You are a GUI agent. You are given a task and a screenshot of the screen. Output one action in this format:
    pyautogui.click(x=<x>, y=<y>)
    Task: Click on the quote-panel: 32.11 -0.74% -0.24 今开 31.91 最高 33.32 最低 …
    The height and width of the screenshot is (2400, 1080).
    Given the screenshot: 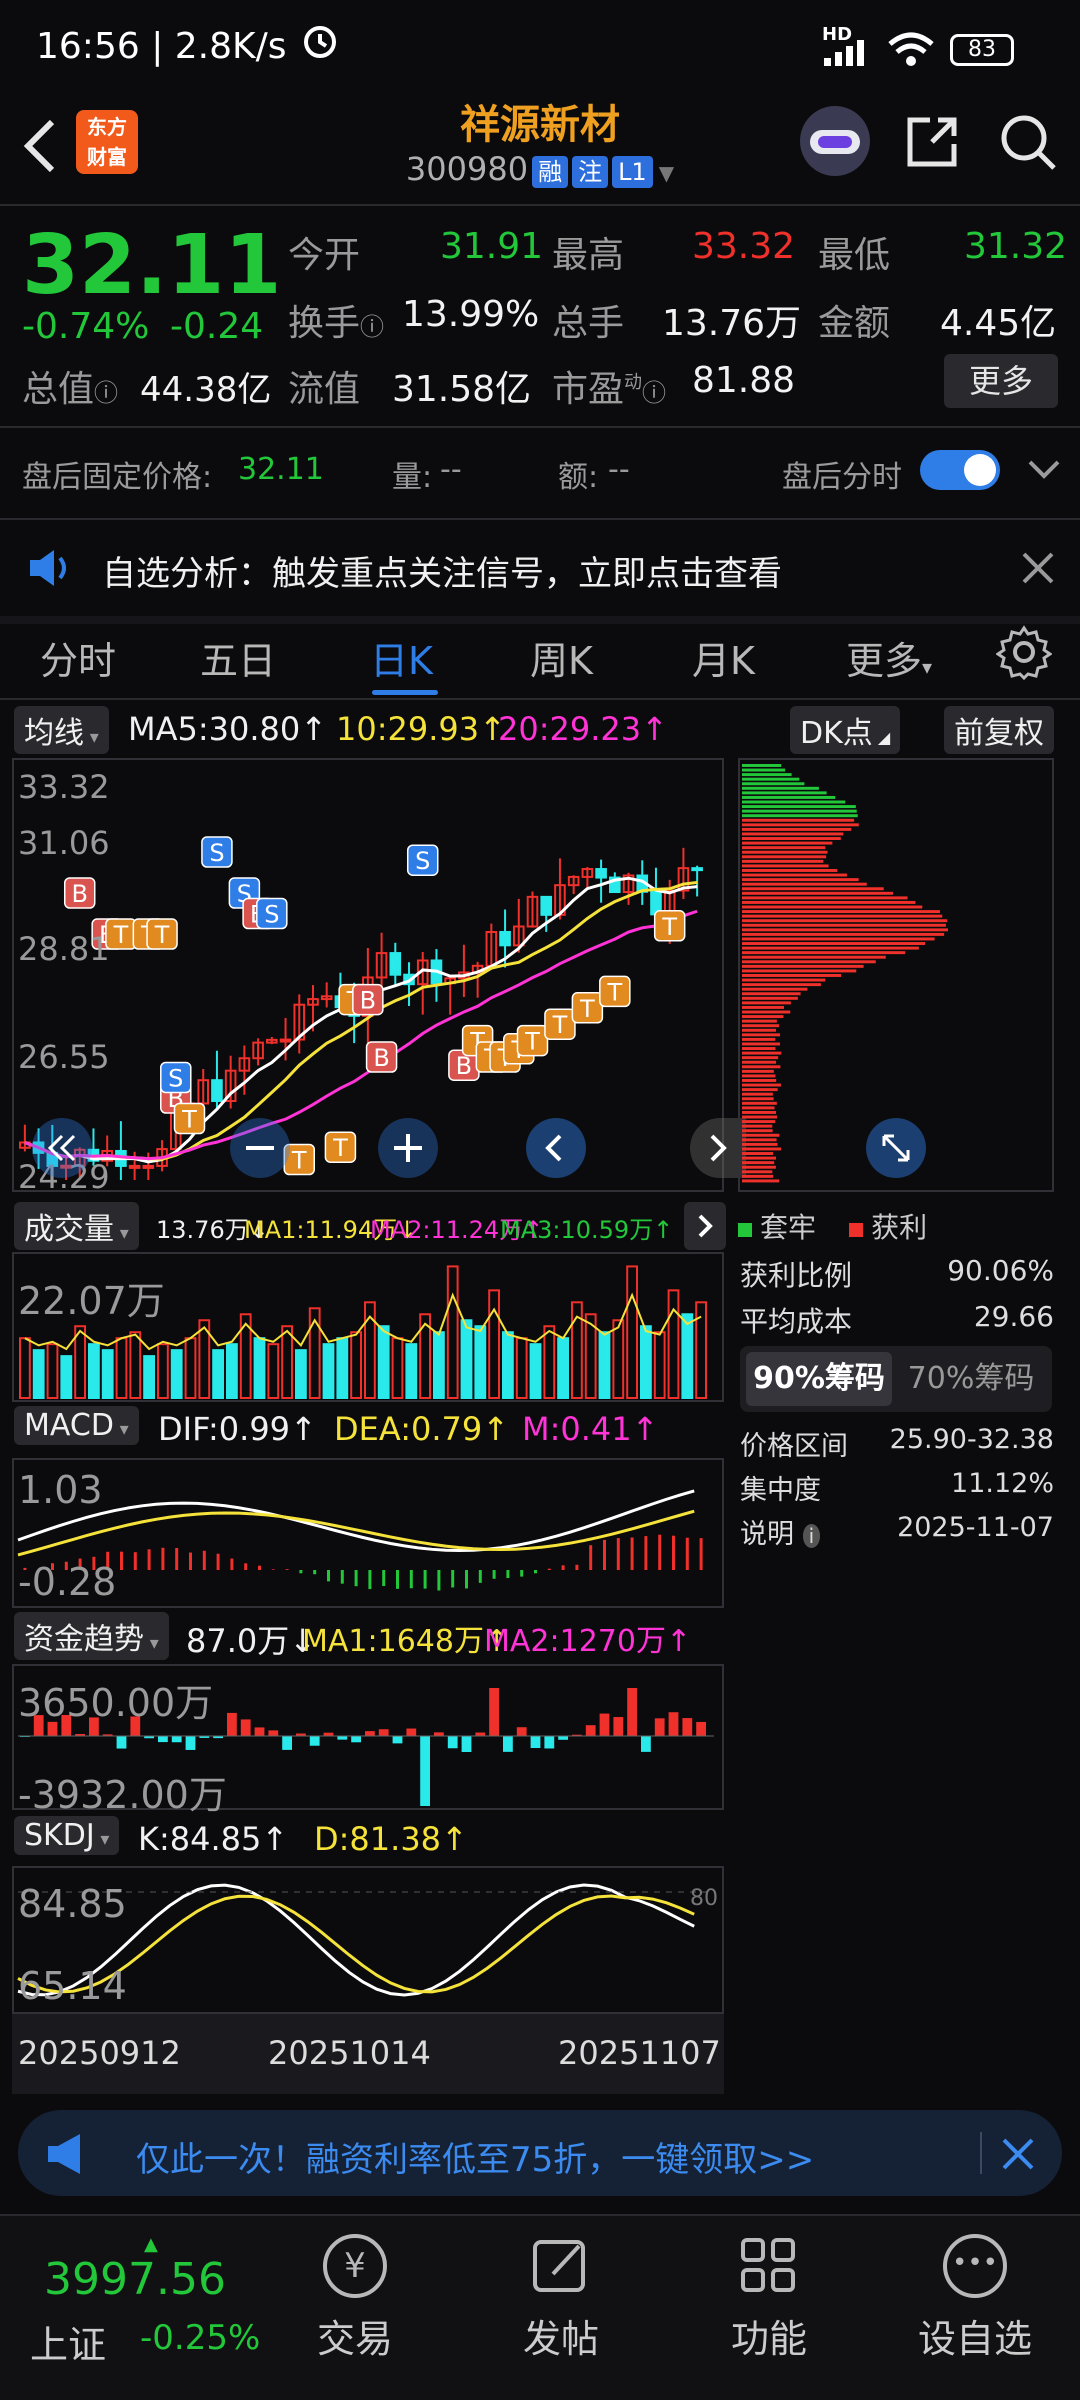 What is the action you would take?
    pyautogui.click(x=540, y=316)
    